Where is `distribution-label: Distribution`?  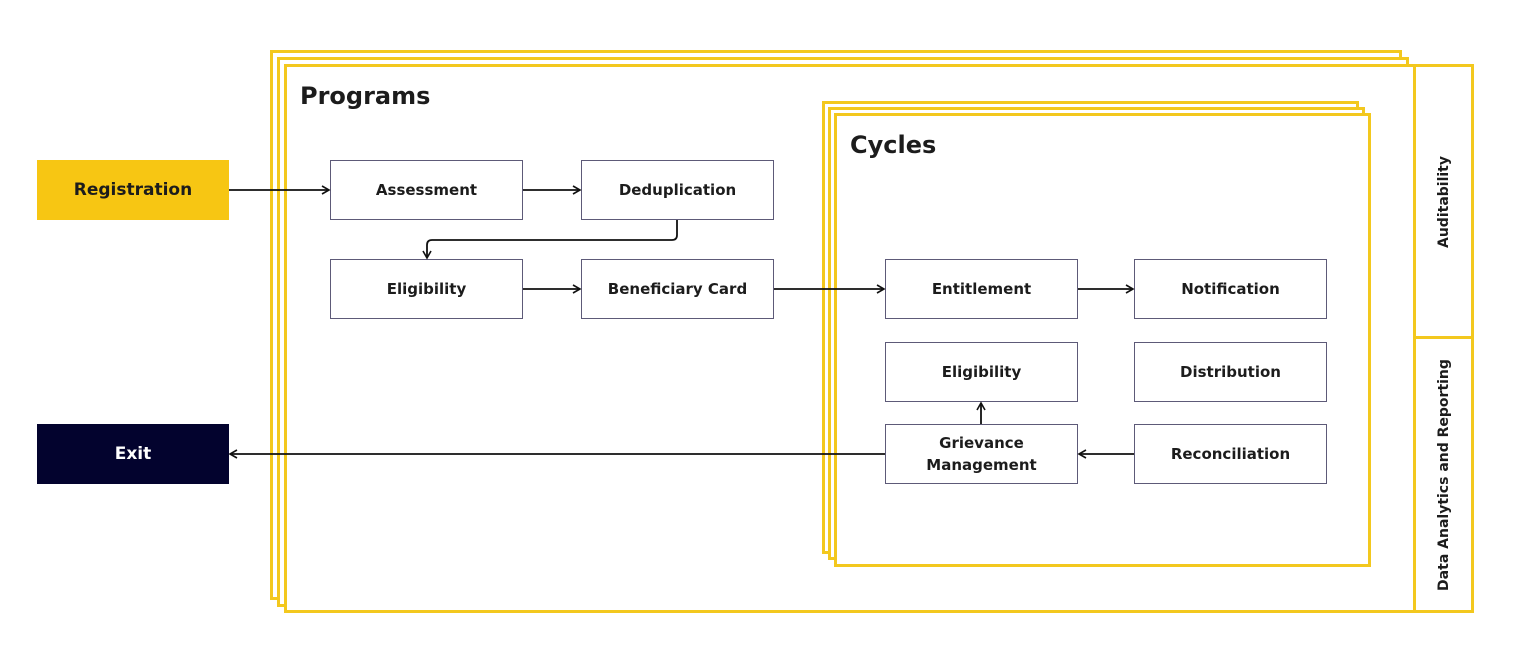
distribution-label: Distribution is located at coordinates (1230, 372).